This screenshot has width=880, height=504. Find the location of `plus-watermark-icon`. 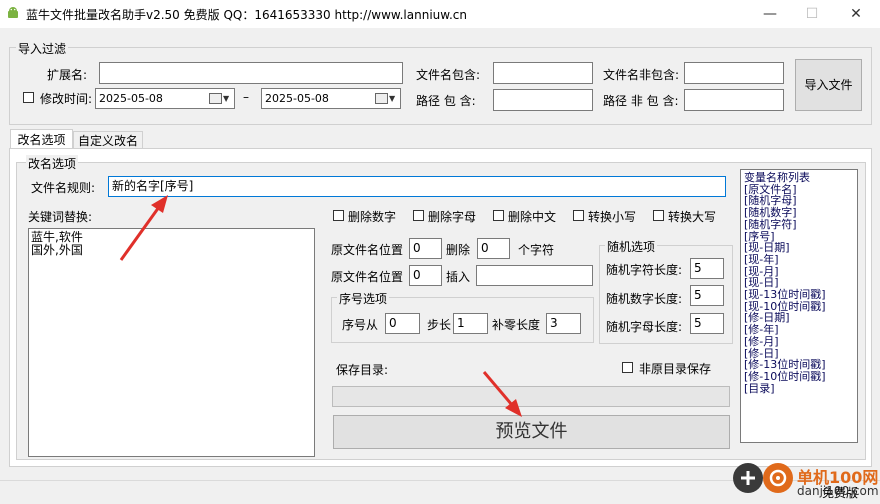

plus-watermark-icon is located at coordinates (748, 478).